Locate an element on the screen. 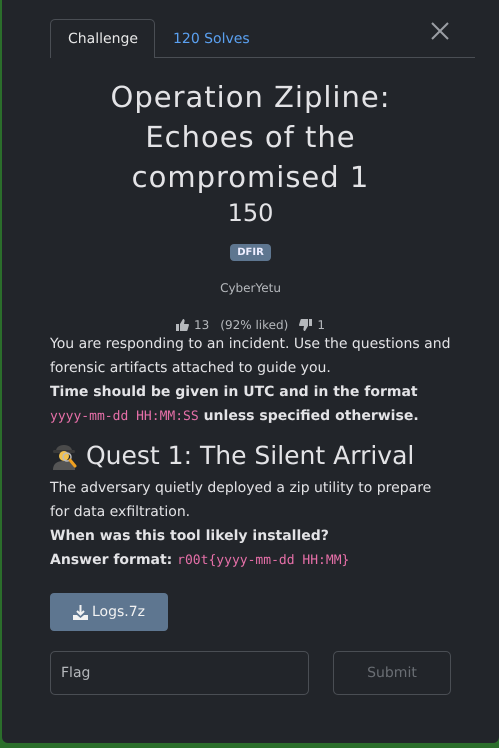 This screenshot has width=499, height=748. tab: Challenge is located at coordinates (102, 38).